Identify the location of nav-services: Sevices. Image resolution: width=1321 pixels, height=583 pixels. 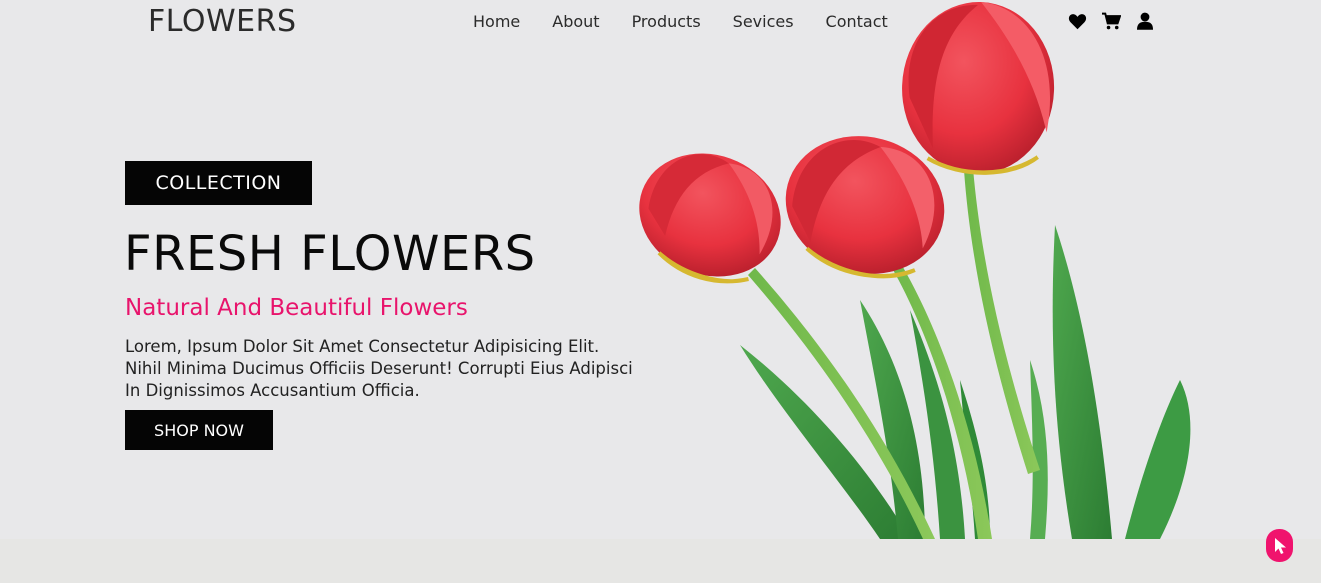
(763, 22).